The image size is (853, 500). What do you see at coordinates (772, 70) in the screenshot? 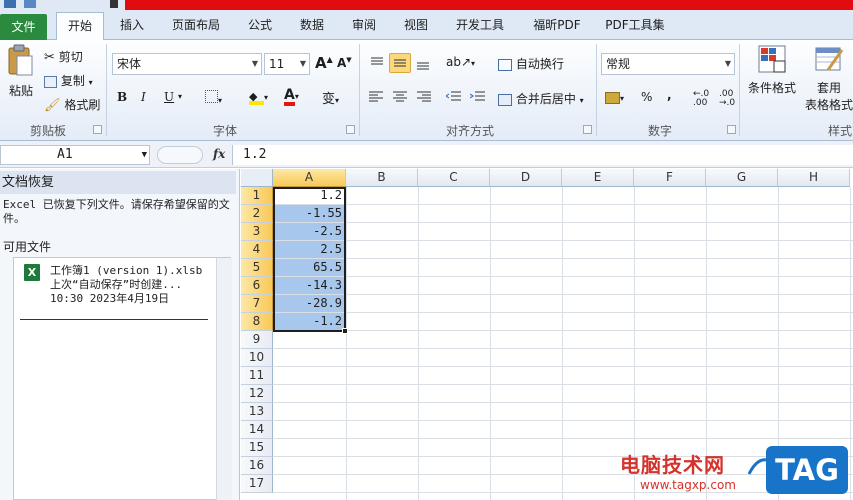
I see `conditional-formatting-button: 条件格式` at bounding box center [772, 70].